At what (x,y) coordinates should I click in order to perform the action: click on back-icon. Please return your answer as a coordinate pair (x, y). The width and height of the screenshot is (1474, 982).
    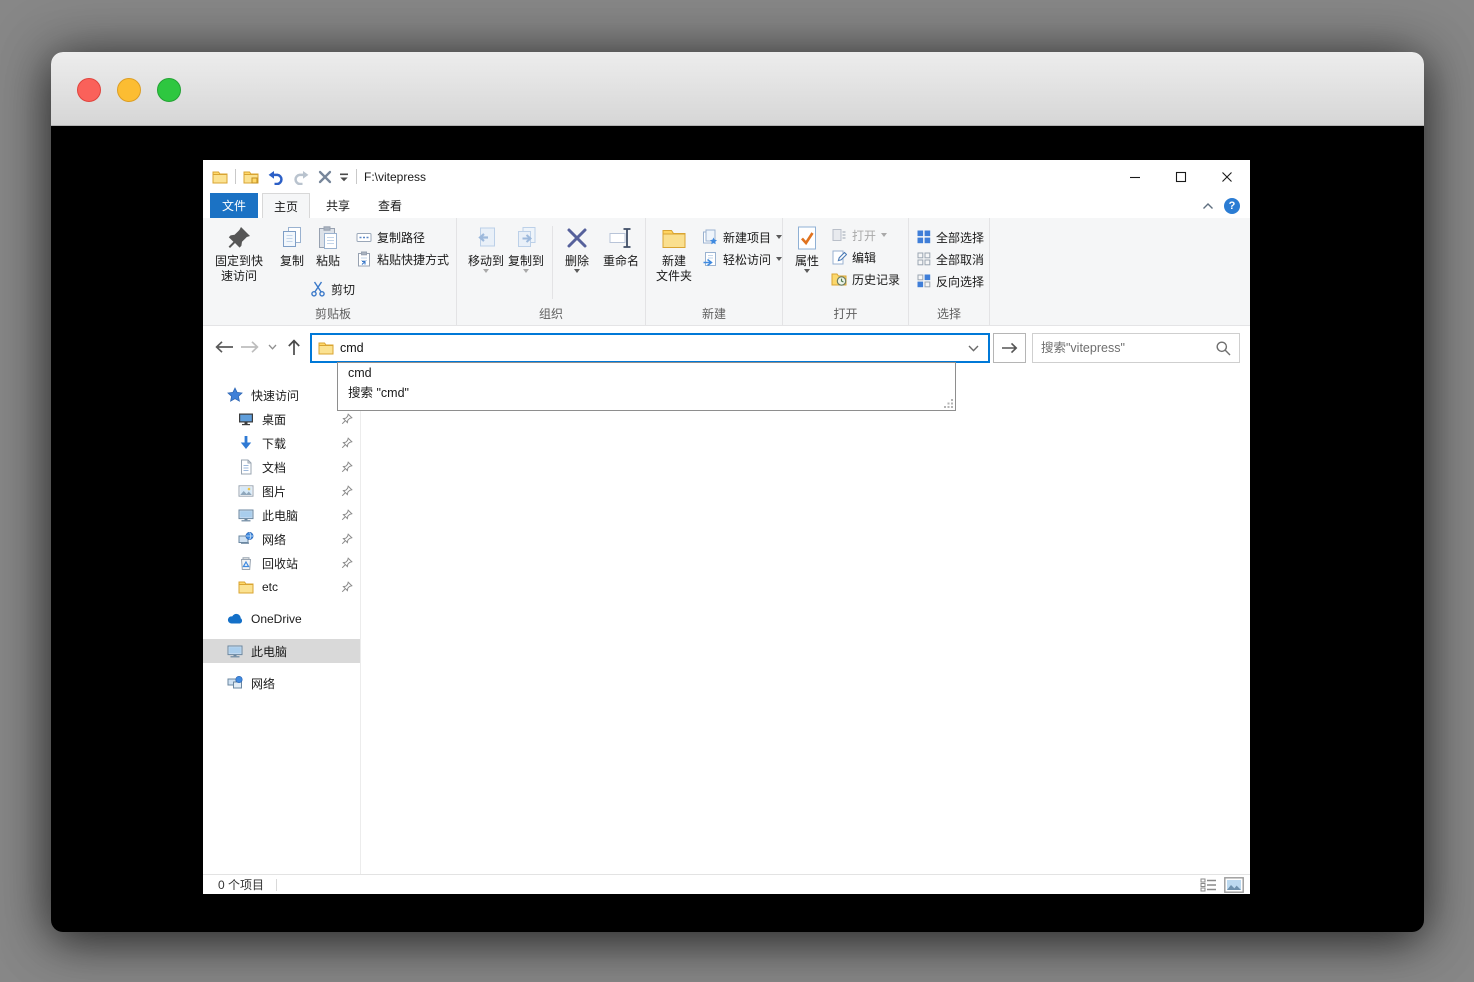
    Looking at the image, I should click on (224, 347).